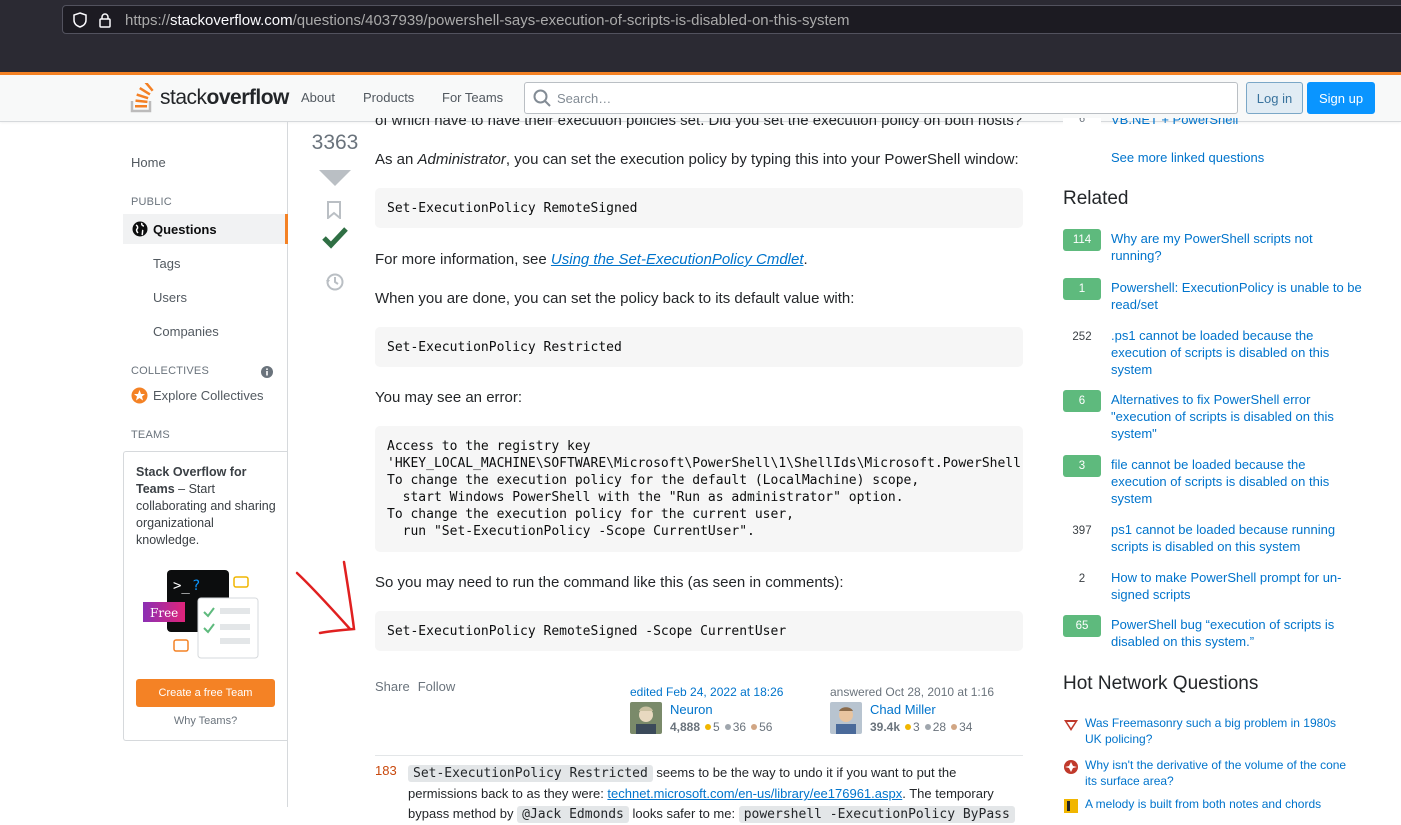  What do you see at coordinates (201, 614) in the screenshot?
I see `teams-illustration-icon: >_ ? Free` at bounding box center [201, 614].